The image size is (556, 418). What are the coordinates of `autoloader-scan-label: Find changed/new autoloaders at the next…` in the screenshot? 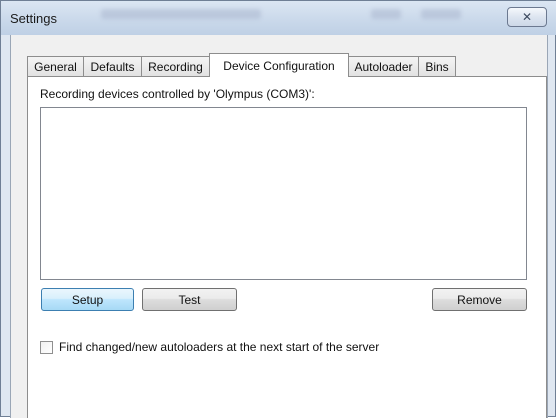 It's located at (219, 347).